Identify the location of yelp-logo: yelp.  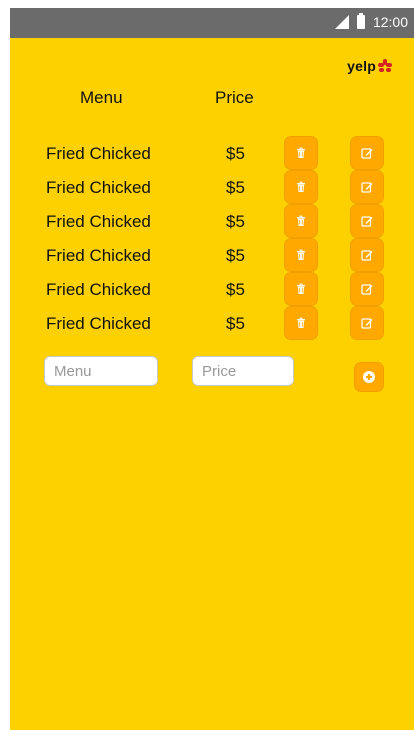
(369, 66).